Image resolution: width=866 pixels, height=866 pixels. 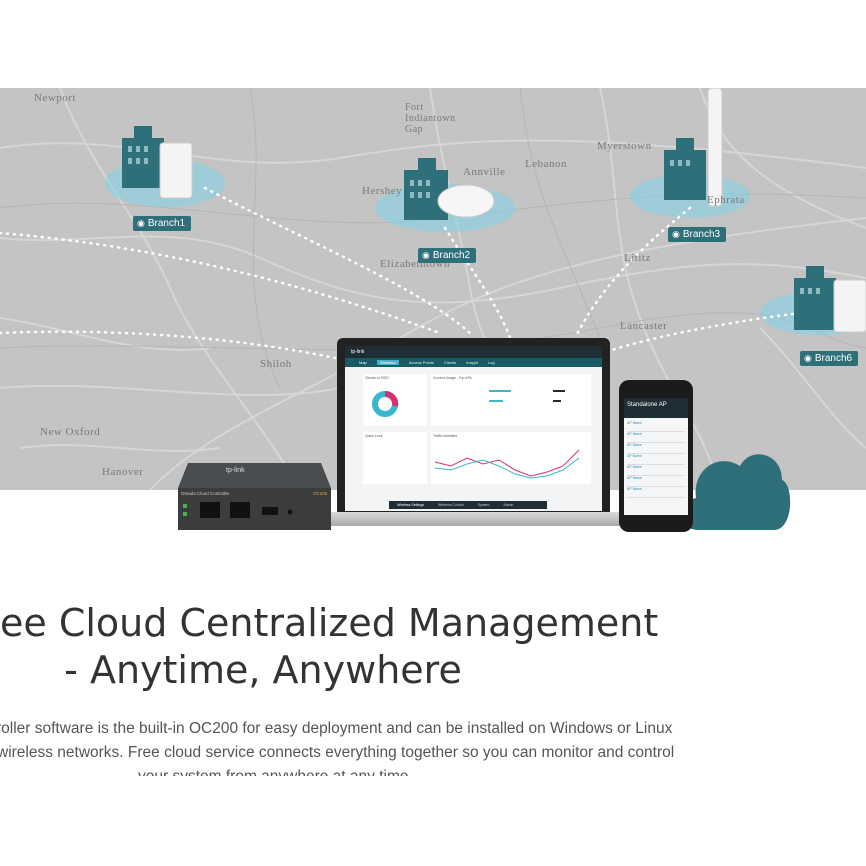 What do you see at coordinates (715, 147) in the screenshot?
I see `outdoor-ap` at bounding box center [715, 147].